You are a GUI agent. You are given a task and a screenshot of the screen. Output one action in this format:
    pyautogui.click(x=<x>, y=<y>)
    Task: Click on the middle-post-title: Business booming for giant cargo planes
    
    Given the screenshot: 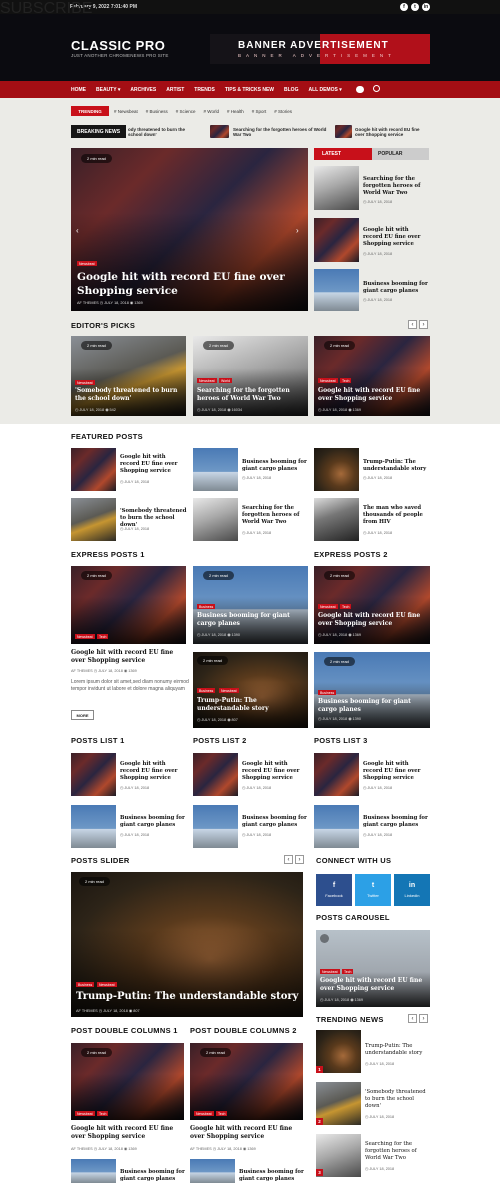 What is the action you would take?
    pyautogui.click(x=251, y=620)
    